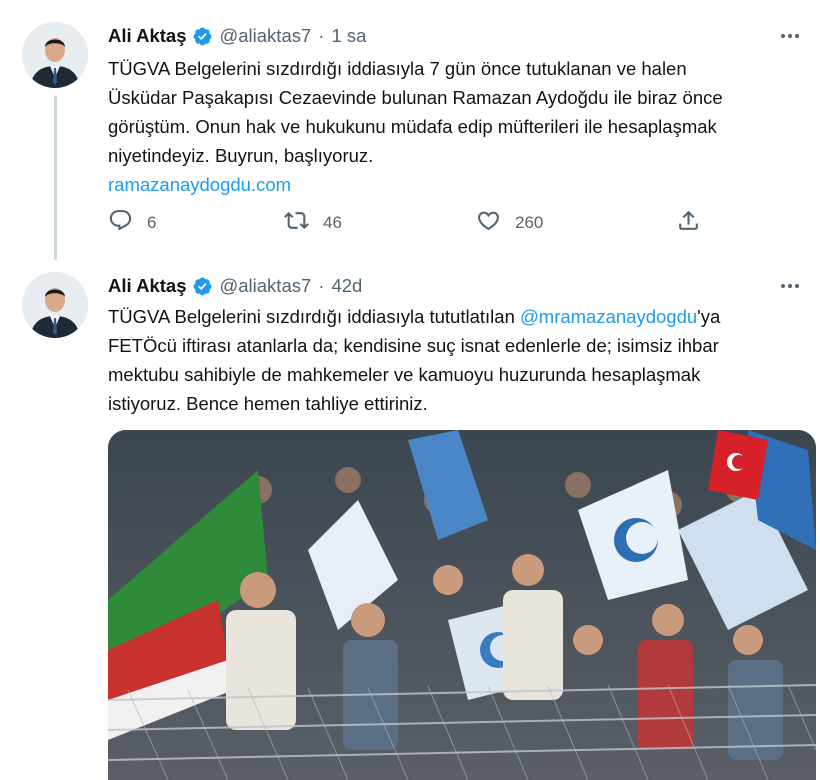  I want to click on share-icon, so click(688, 223).